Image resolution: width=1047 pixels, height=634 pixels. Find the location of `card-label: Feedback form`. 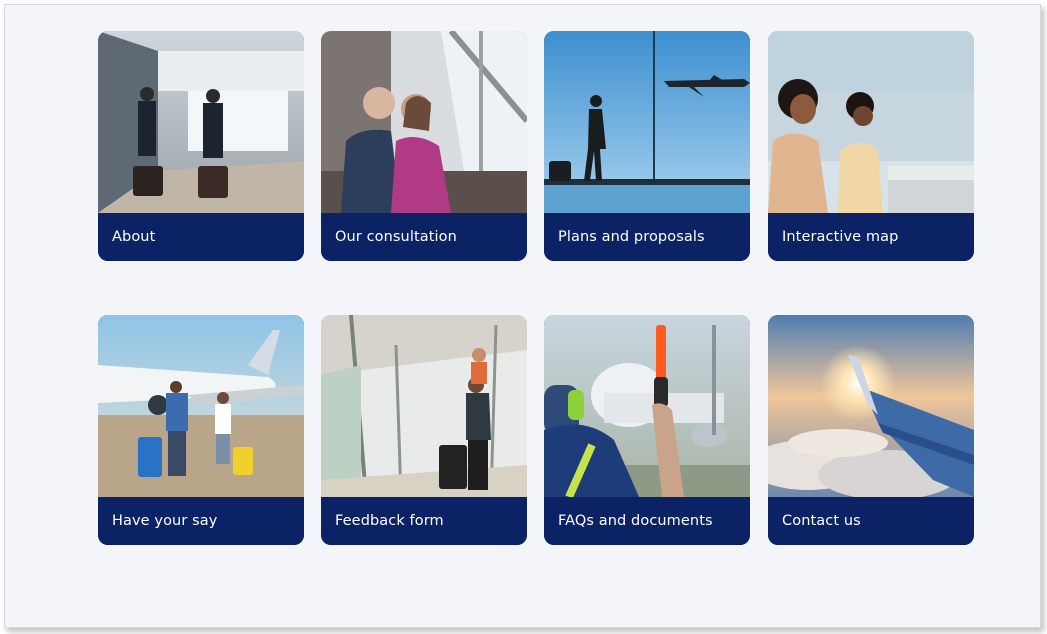

card-label: Feedback form is located at coordinates (424, 521).